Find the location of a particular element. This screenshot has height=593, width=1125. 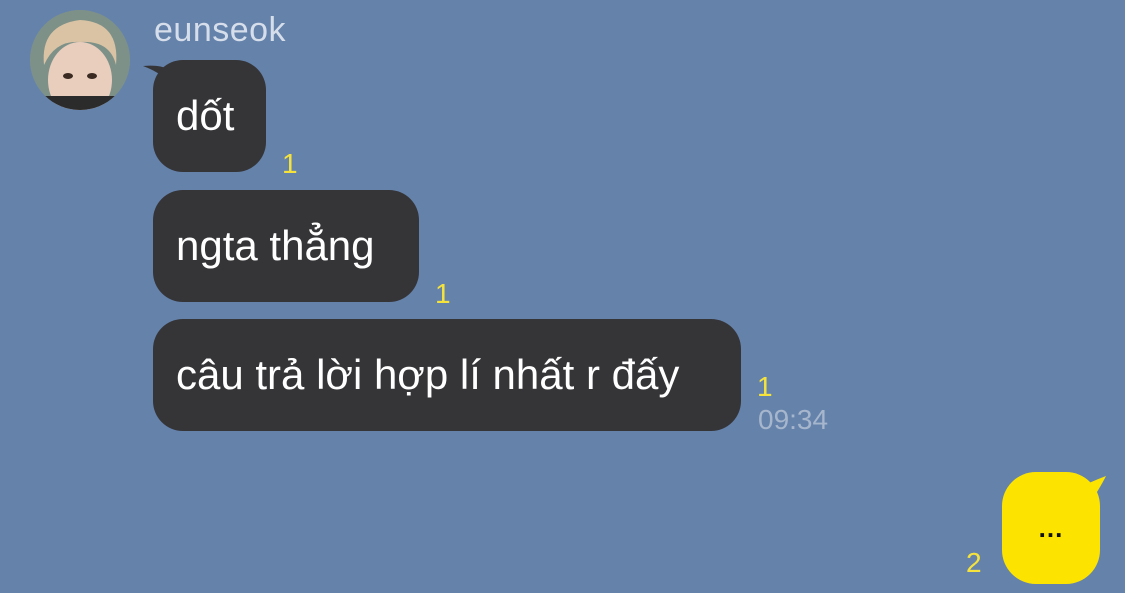

message-bubble: câu trả lời hợp lí nhất r đấy is located at coordinates (447, 375).